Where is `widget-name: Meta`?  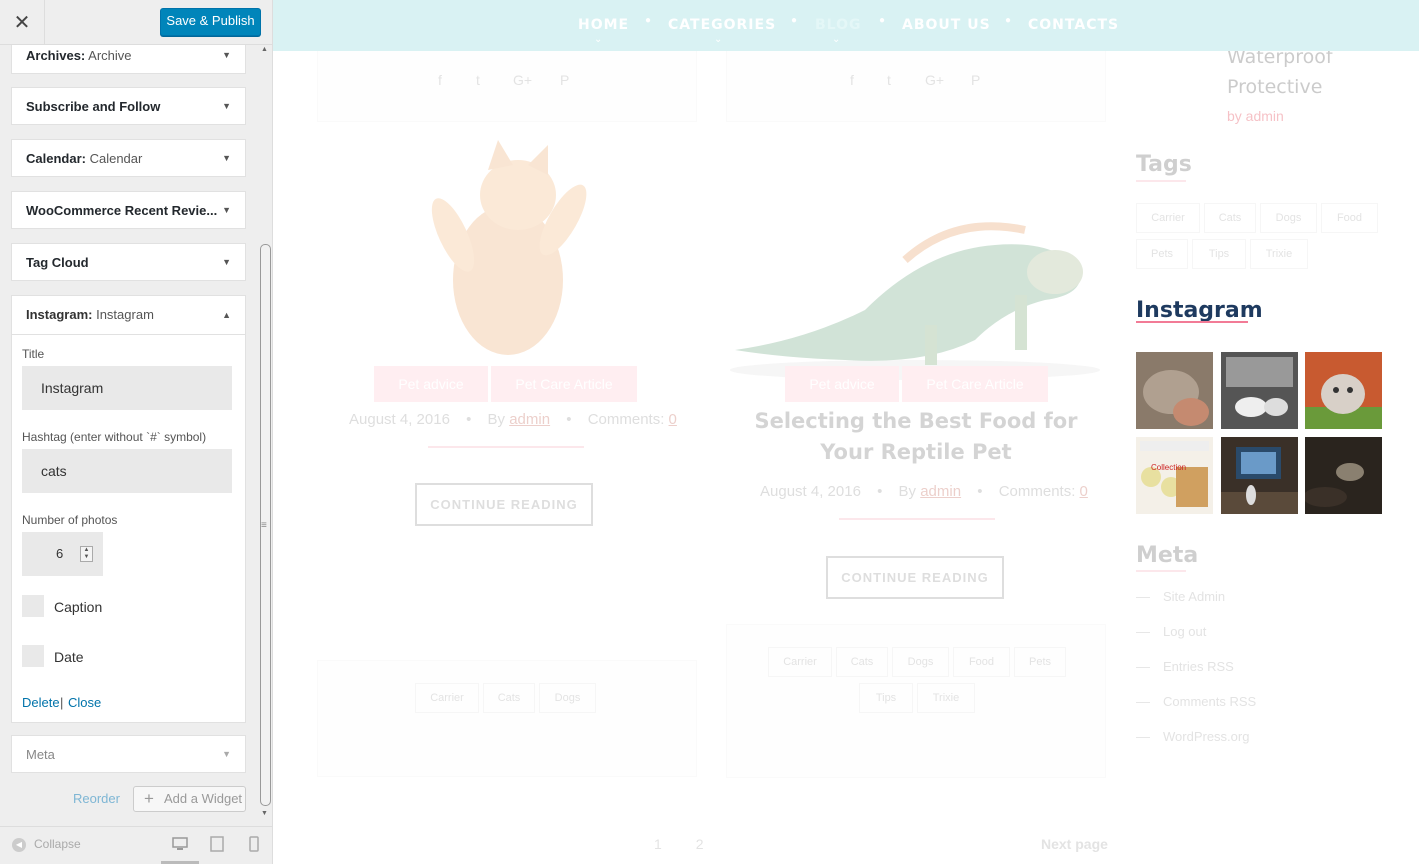 widget-name: Meta is located at coordinates (40, 754).